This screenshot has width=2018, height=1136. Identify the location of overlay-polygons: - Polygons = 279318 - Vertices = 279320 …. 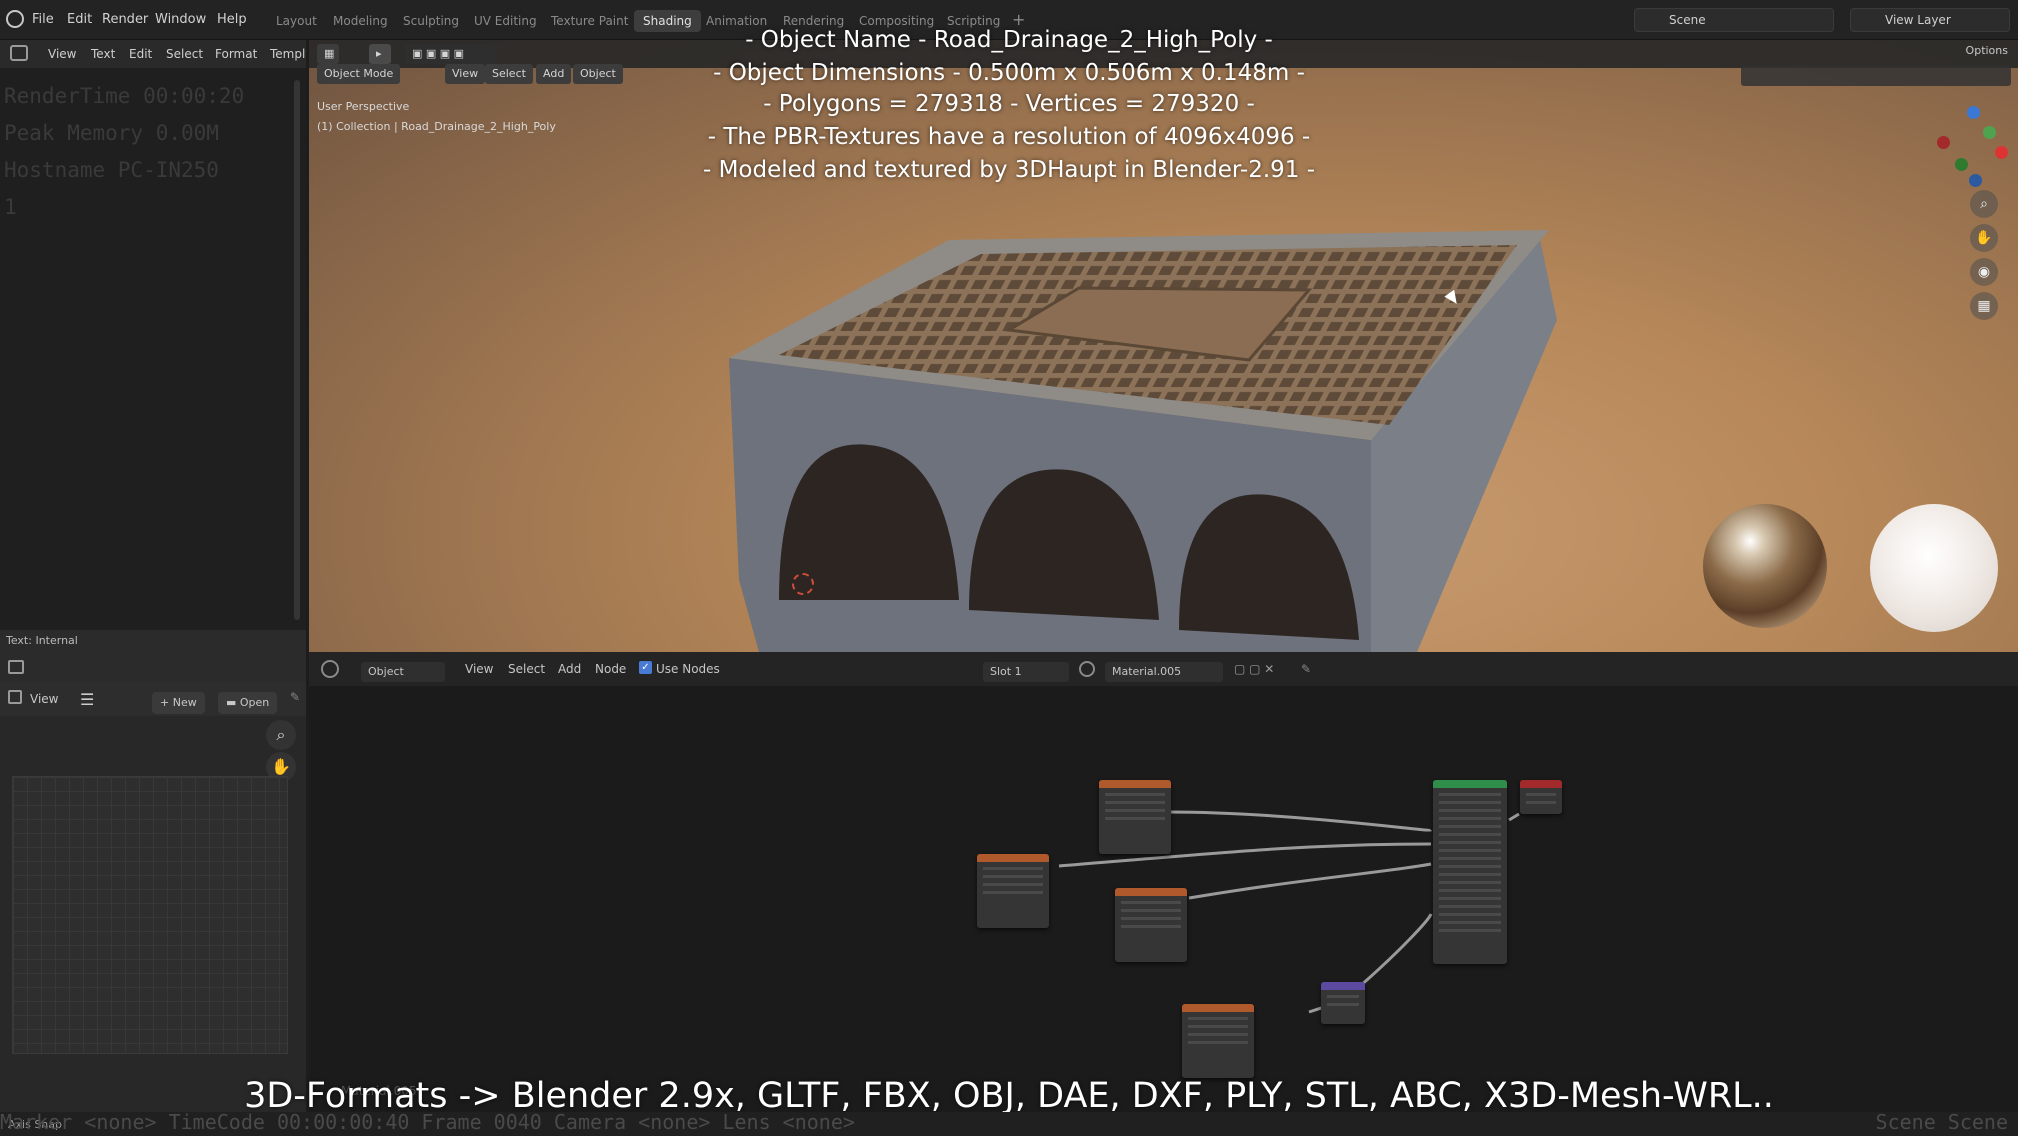
(1009, 104).